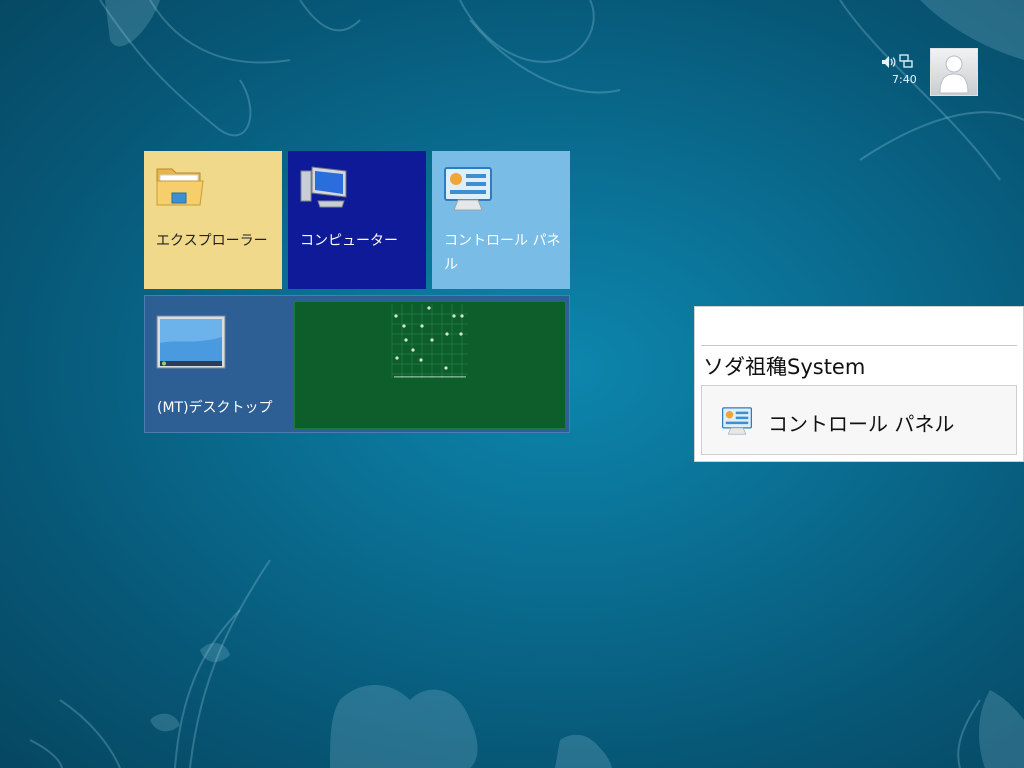 The height and width of the screenshot is (768, 1024). I want to click on user-avatar, so click(954, 72).